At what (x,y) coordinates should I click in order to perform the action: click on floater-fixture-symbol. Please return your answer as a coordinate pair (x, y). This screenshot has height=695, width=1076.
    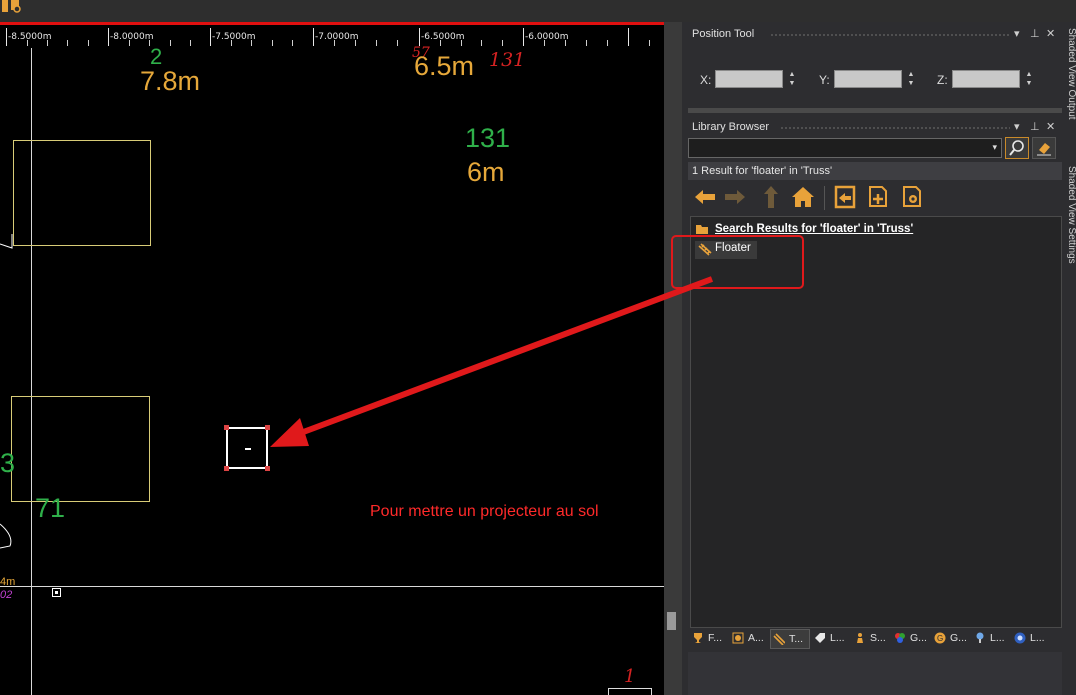
    Looking at the image, I should click on (247, 448).